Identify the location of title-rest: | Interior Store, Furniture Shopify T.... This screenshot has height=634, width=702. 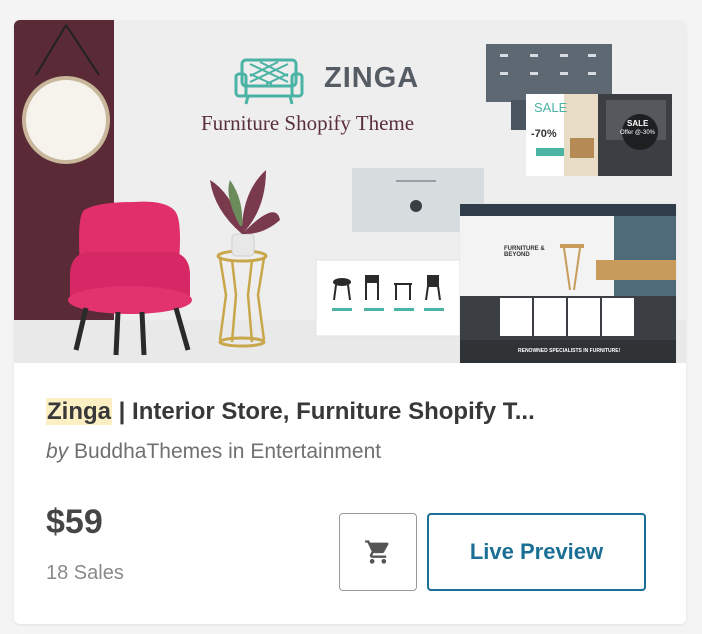
(323, 411).